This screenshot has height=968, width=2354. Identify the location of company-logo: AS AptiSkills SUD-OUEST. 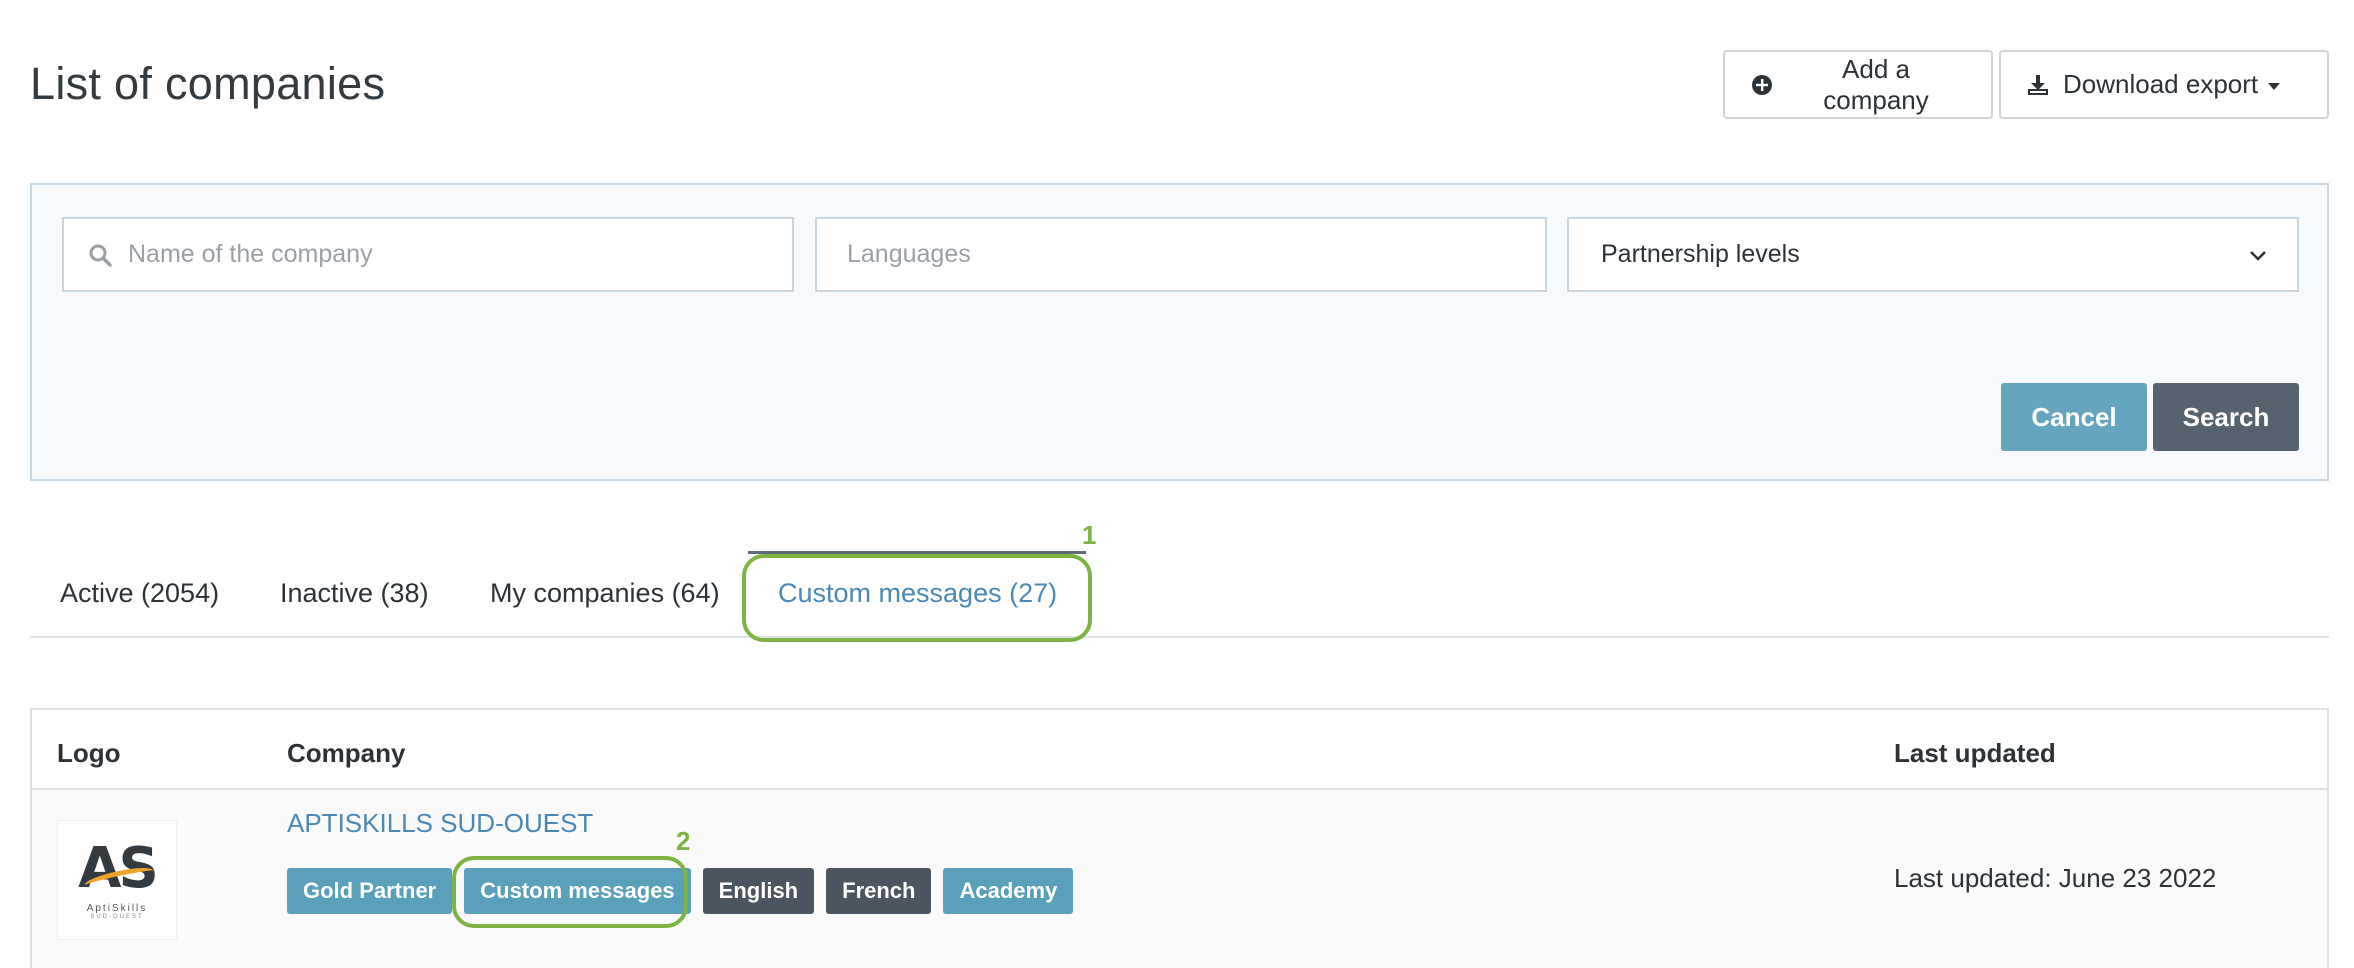
(117, 880).